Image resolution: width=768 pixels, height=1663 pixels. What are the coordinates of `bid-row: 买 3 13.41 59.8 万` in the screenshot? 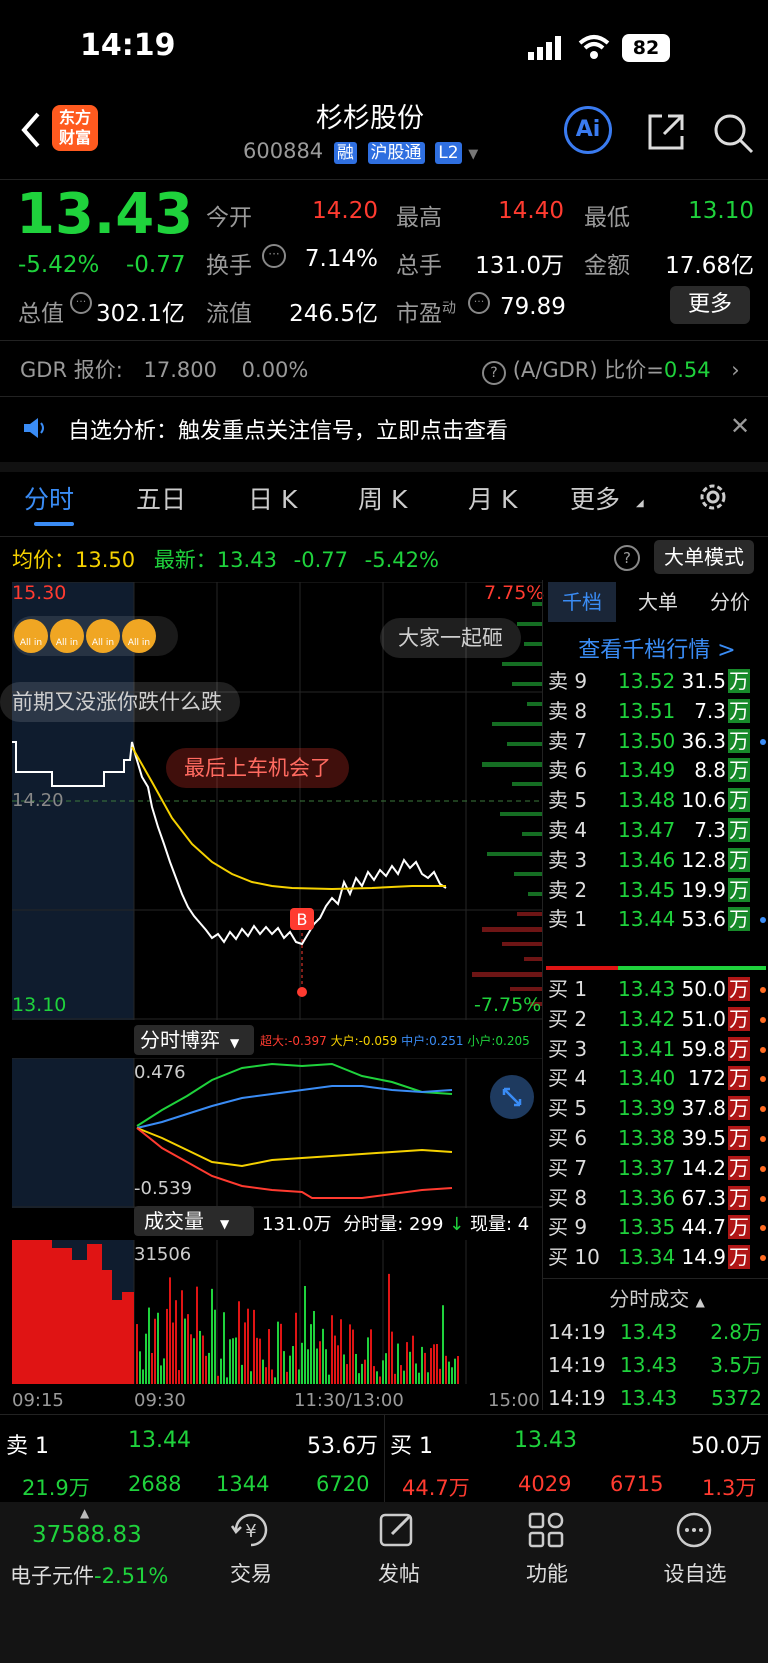 It's located at (657, 1049).